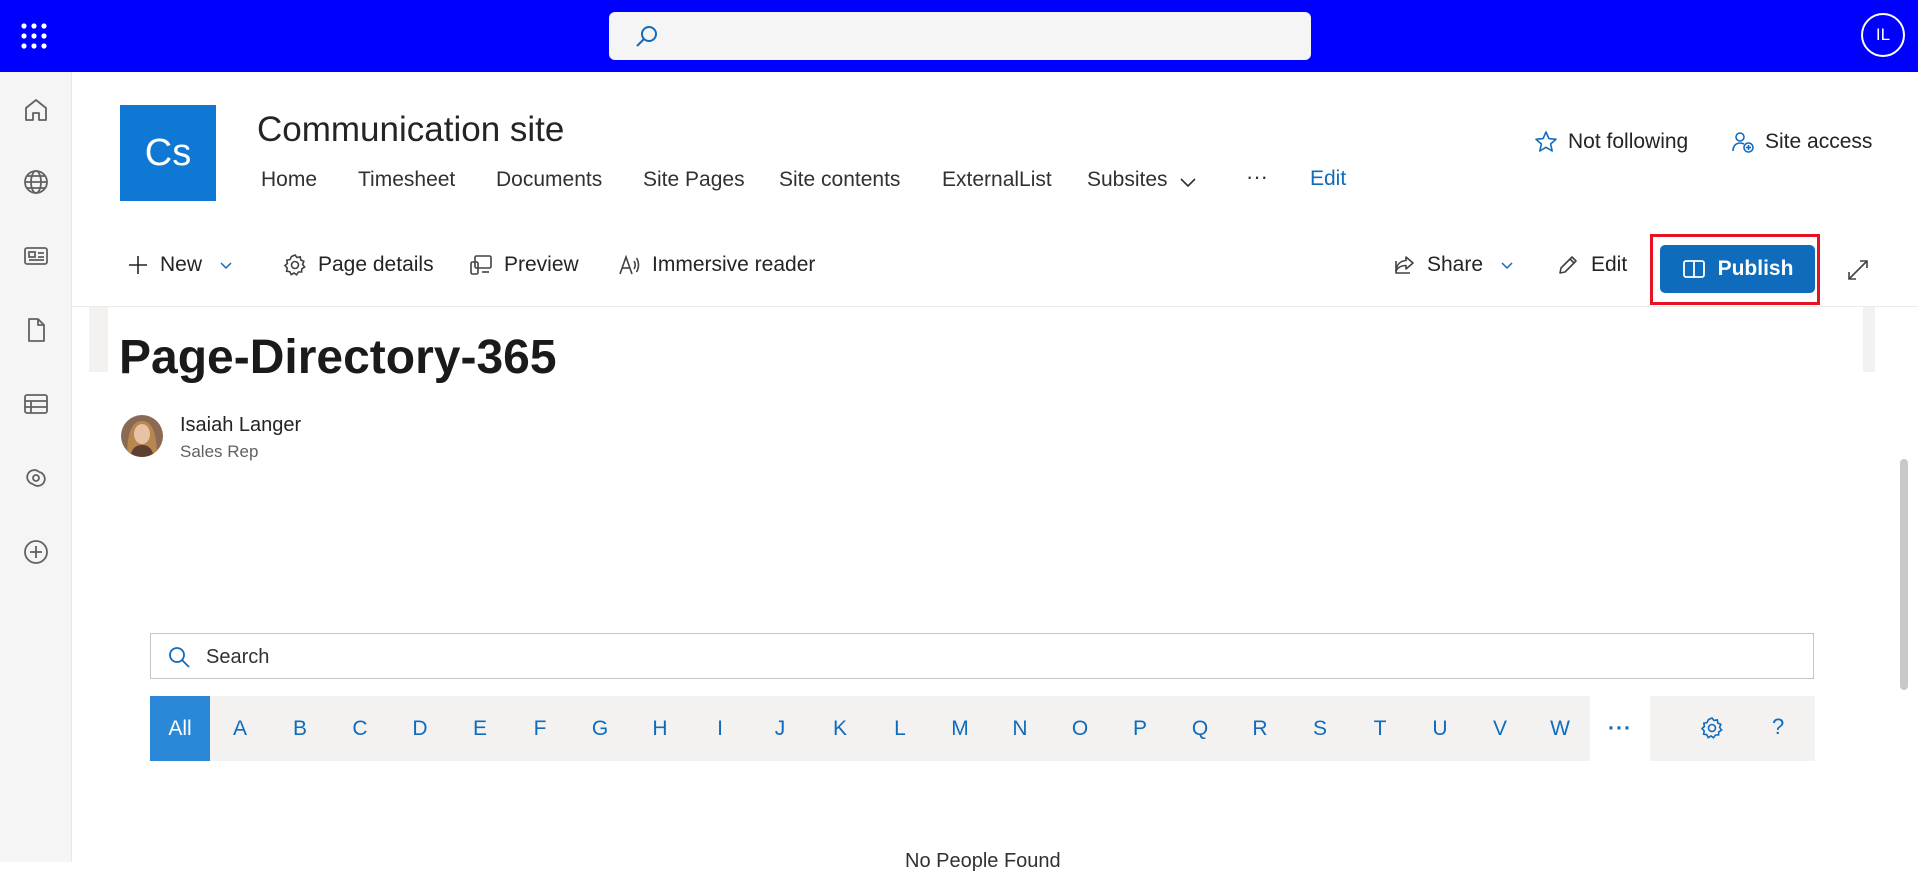 This screenshot has width=1918, height=873. I want to click on page-details-button: Page details, so click(358, 265).